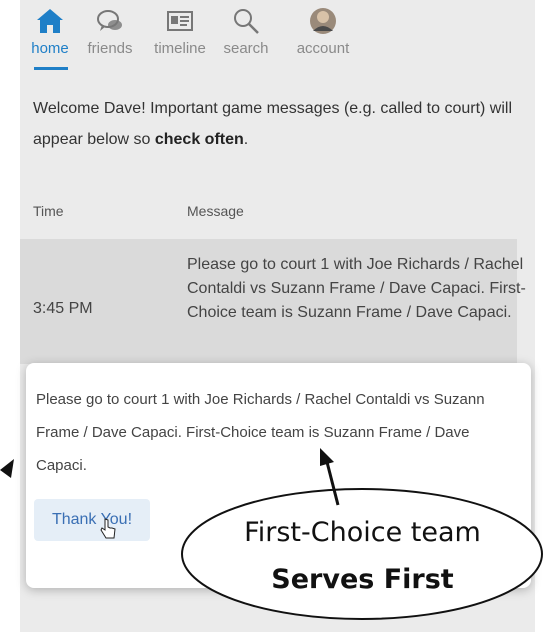  Describe the element at coordinates (7, 468) in the screenshot. I see `left-pointer-arrow` at that location.